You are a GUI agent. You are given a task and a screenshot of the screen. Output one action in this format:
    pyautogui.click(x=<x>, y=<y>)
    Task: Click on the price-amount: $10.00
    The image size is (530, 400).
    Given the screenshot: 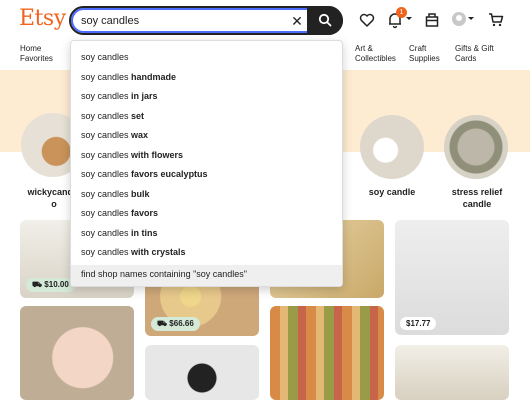 What is the action you would take?
    pyautogui.click(x=56, y=284)
    